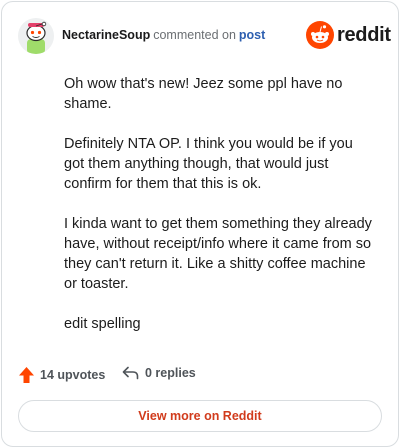 The height and width of the screenshot is (448, 400). Describe the element at coordinates (320, 35) in the screenshot. I see `reddit-snoo-icon` at that location.